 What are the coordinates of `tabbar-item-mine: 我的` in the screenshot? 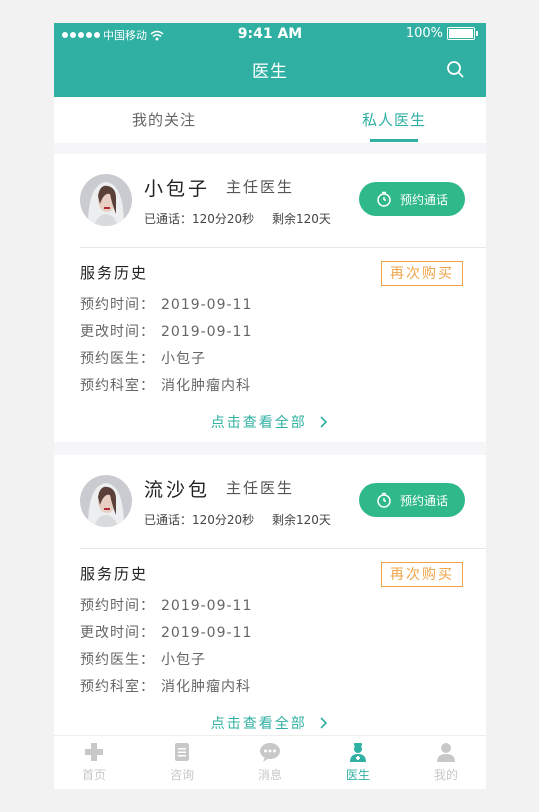 It's located at (446, 762).